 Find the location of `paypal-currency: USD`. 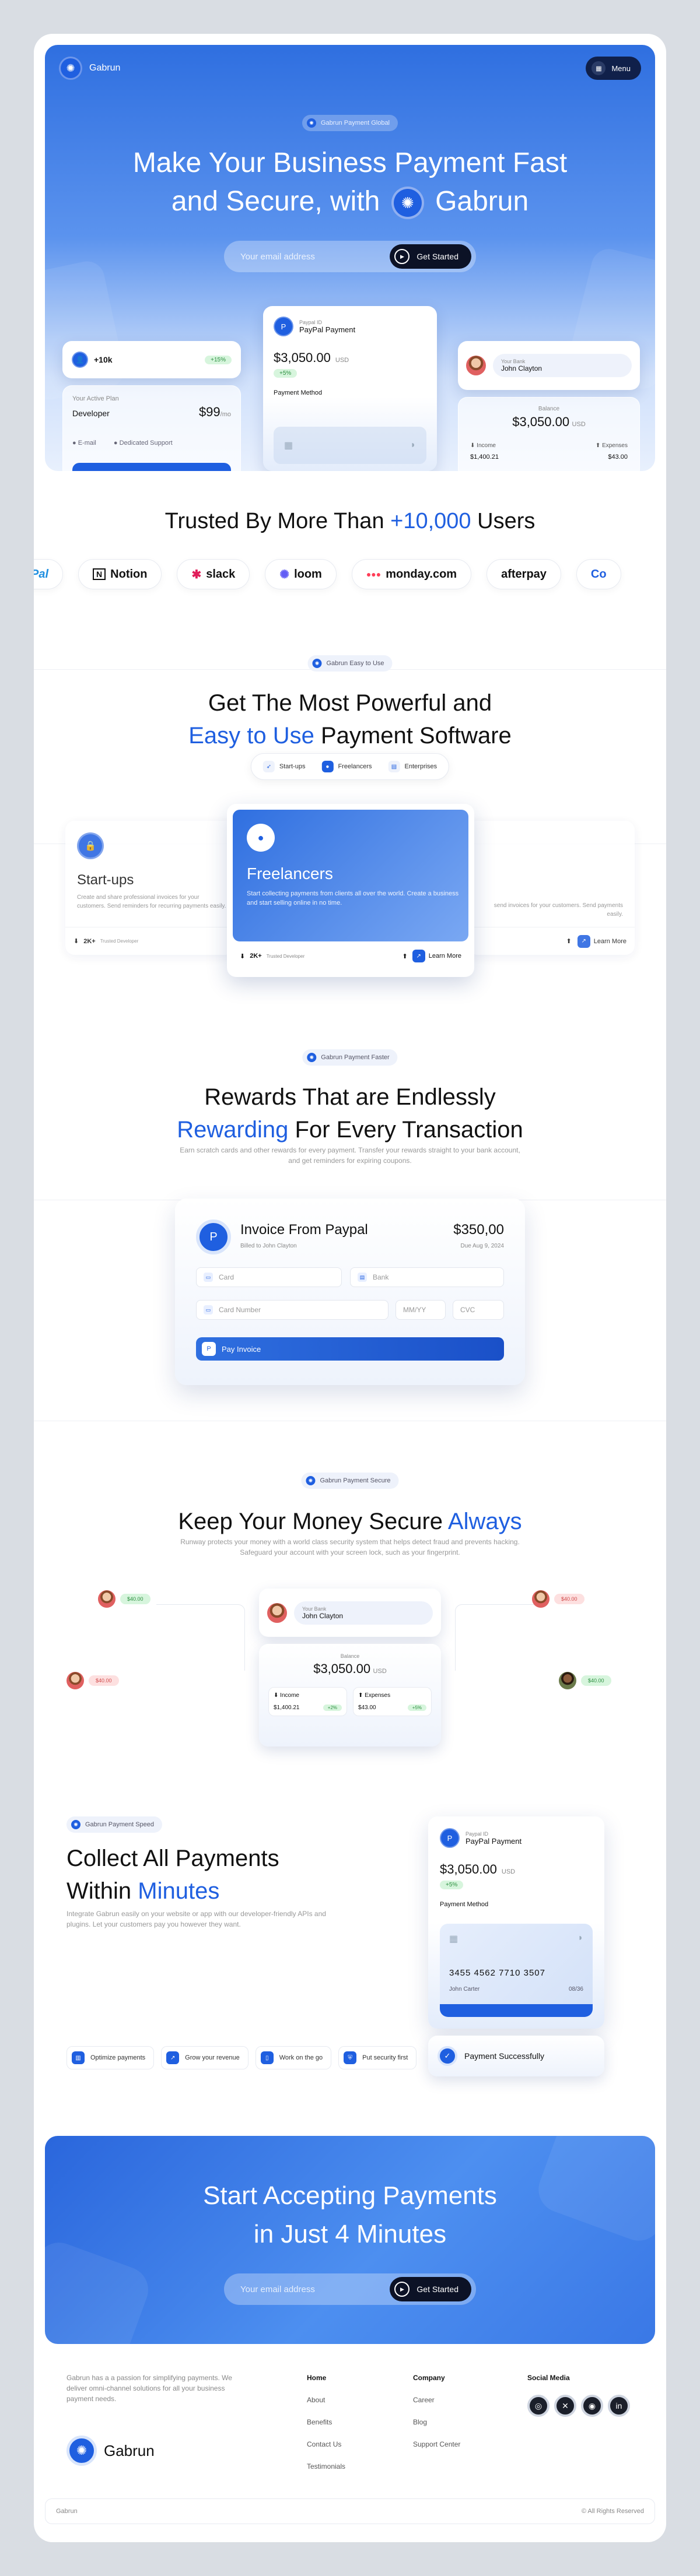

paypal-currency: USD is located at coordinates (342, 360).